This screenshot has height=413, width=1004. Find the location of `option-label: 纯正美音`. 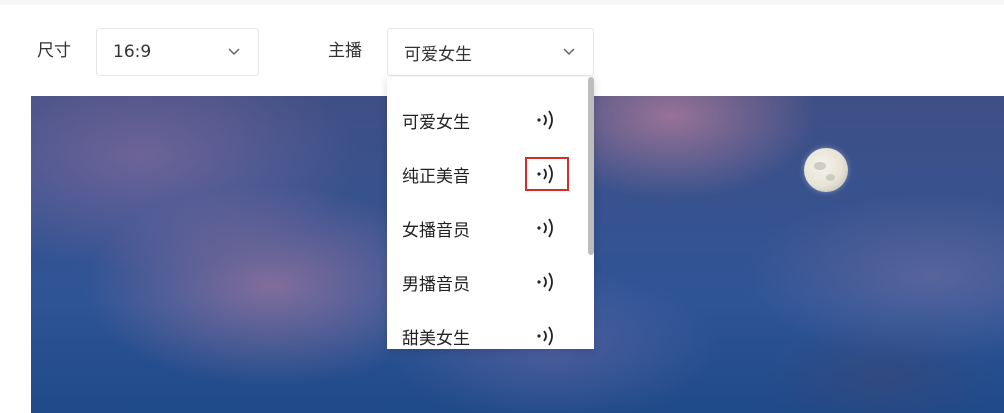

option-label: 纯正美音 is located at coordinates (436, 176).